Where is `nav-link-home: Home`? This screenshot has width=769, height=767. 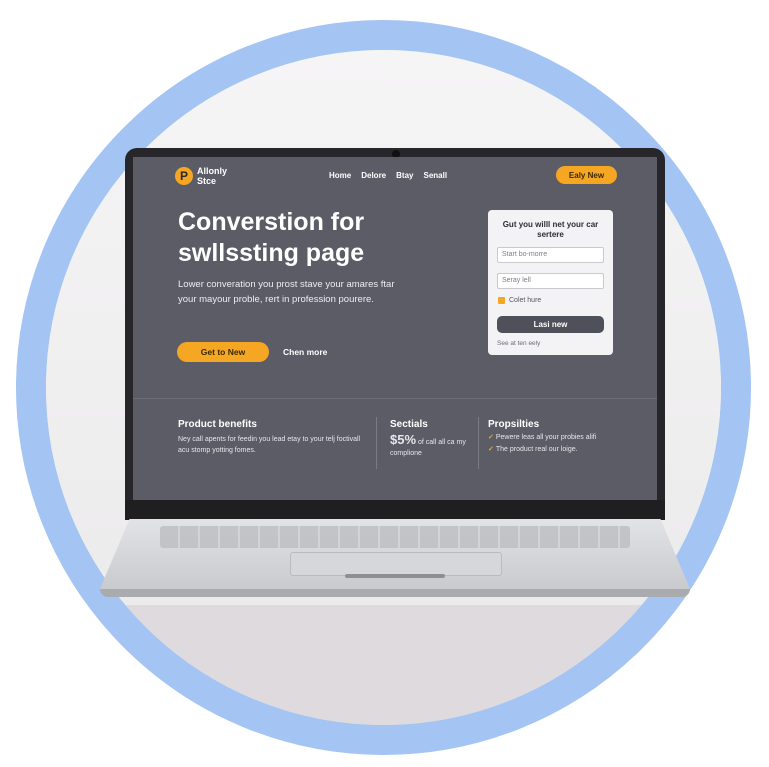 nav-link-home: Home is located at coordinates (340, 175).